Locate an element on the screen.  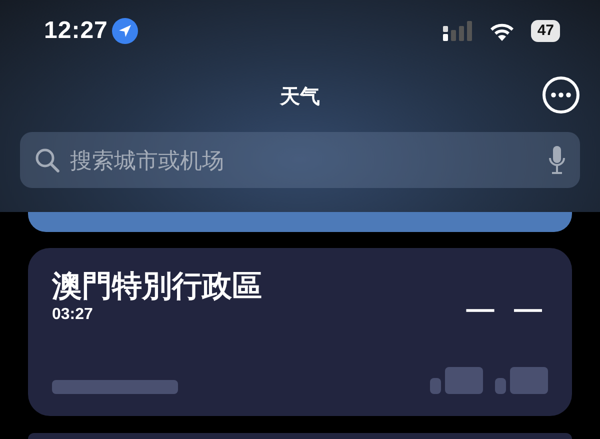
search-icon is located at coordinates (47, 160).